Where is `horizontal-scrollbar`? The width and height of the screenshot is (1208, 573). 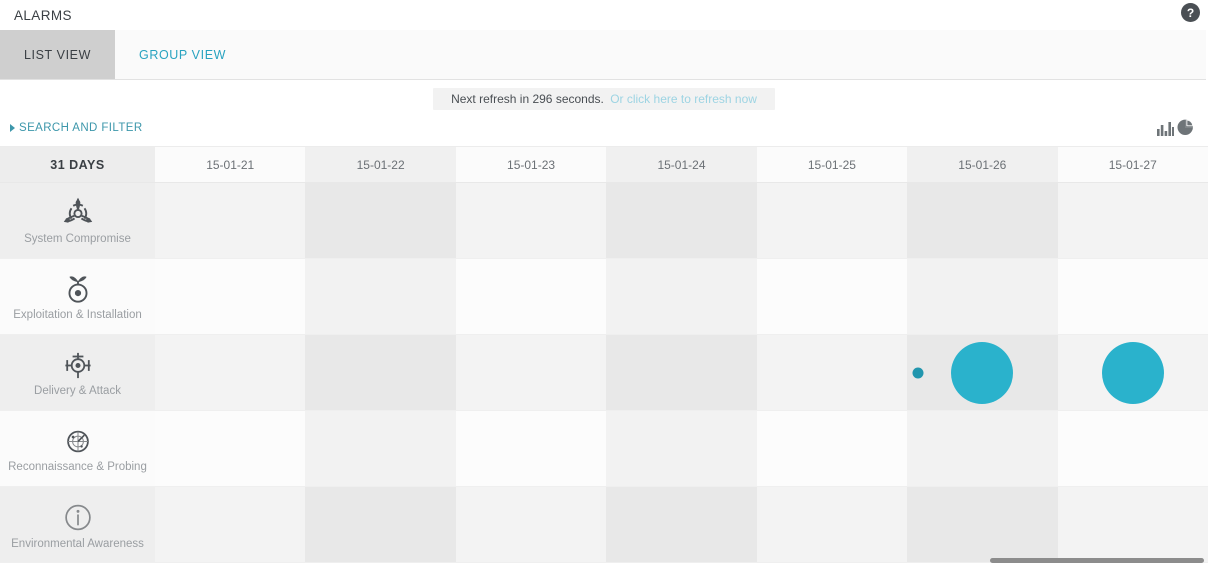 horizontal-scrollbar is located at coordinates (604, 560).